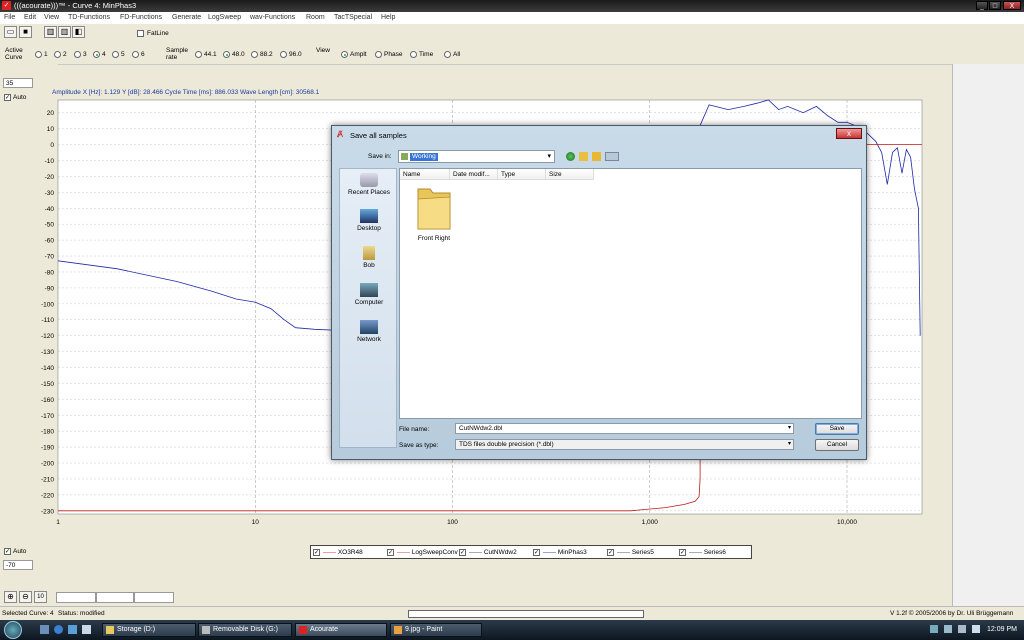 This screenshot has width=1024, height=640. What do you see at coordinates (353, 17) in the screenshot?
I see `menu-tactspecial: TacTSpecial` at bounding box center [353, 17].